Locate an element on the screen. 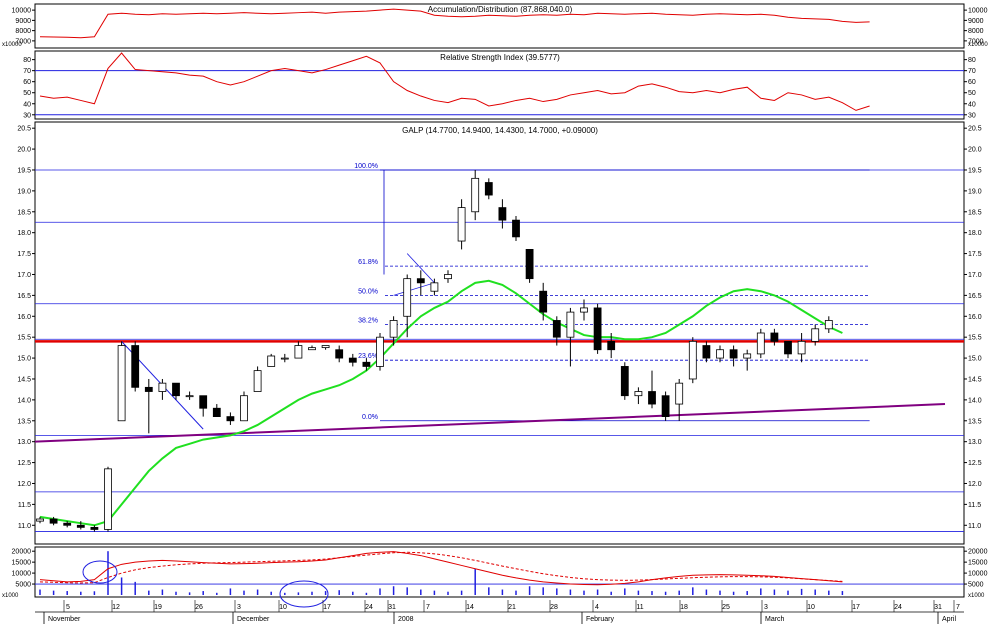 The height and width of the screenshot is (624, 1000). price-tick-left: 19.5 is located at coordinates (24, 170).